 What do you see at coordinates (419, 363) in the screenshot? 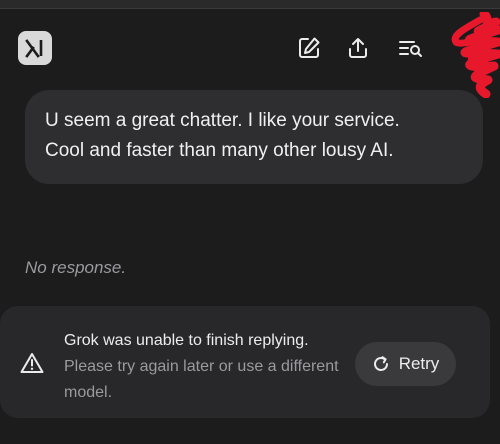
I see `retry-label: Retry` at bounding box center [419, 363].